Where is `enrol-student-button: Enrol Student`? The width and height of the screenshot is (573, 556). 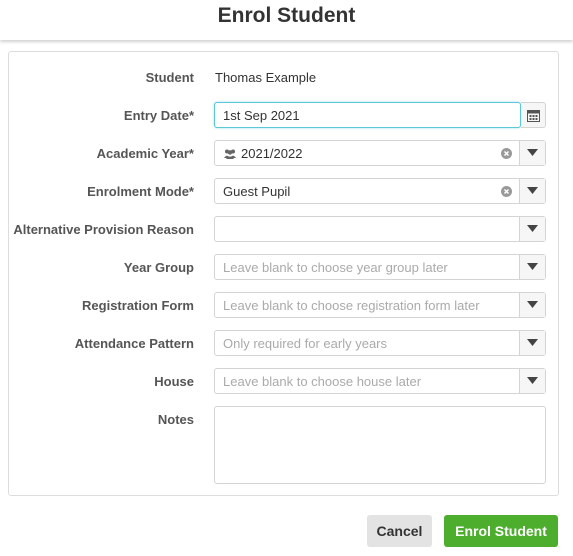
enrol-student-button: Enrol Student is located at coordinates (501, 531).